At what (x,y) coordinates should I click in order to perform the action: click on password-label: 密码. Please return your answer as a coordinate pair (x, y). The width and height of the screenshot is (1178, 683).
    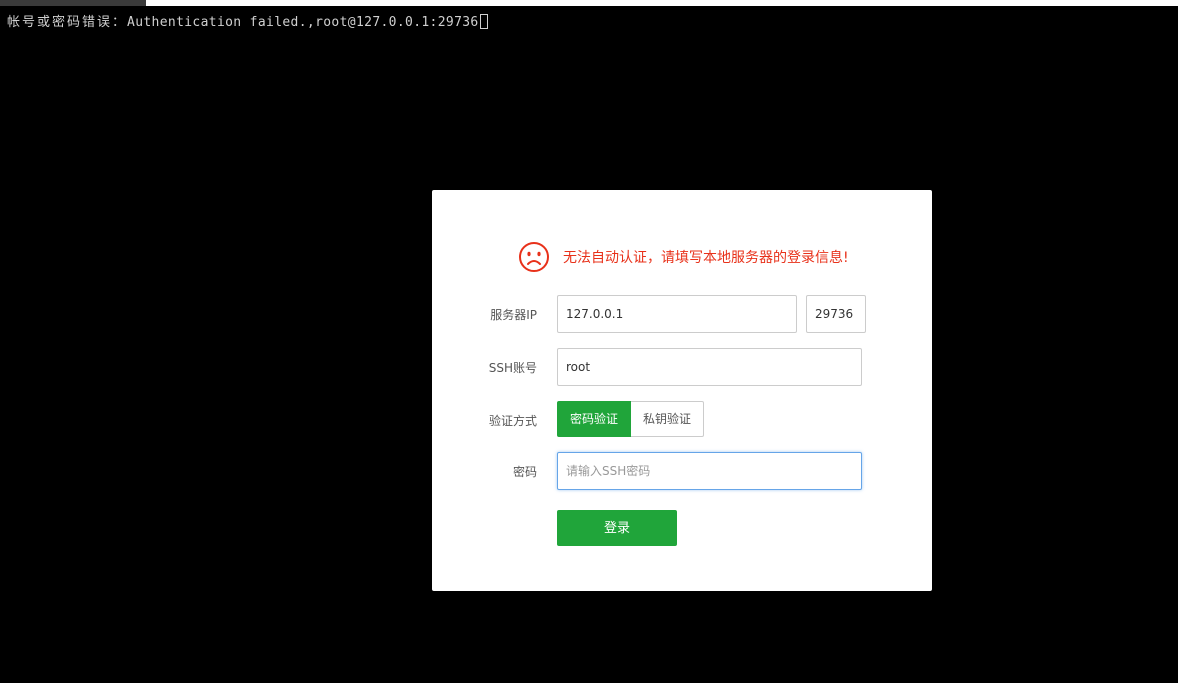
    Looking at the image, I should click on (524, 472).